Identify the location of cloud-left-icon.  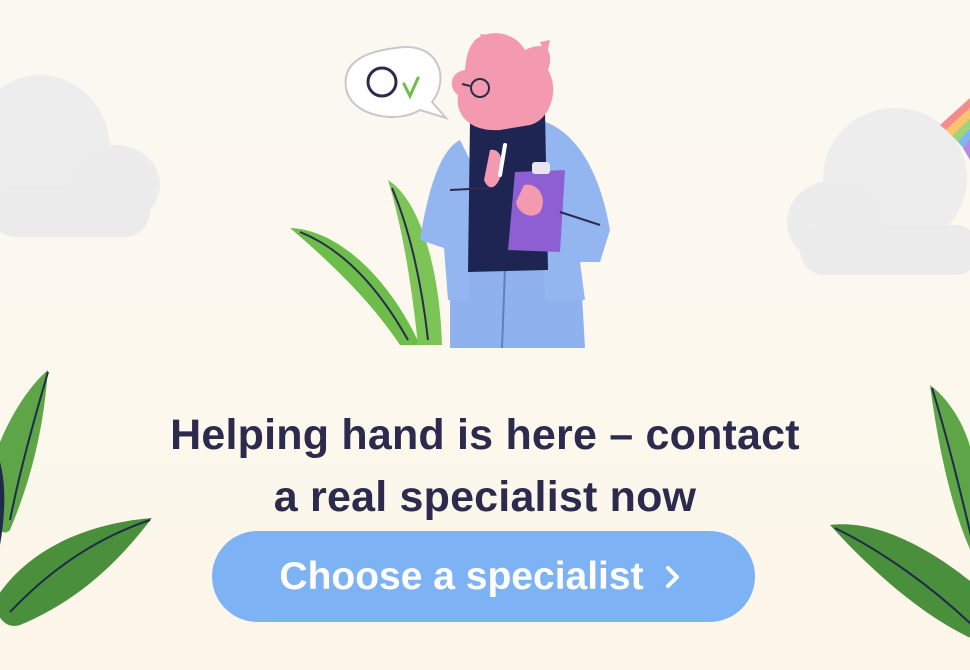
(80, 156).